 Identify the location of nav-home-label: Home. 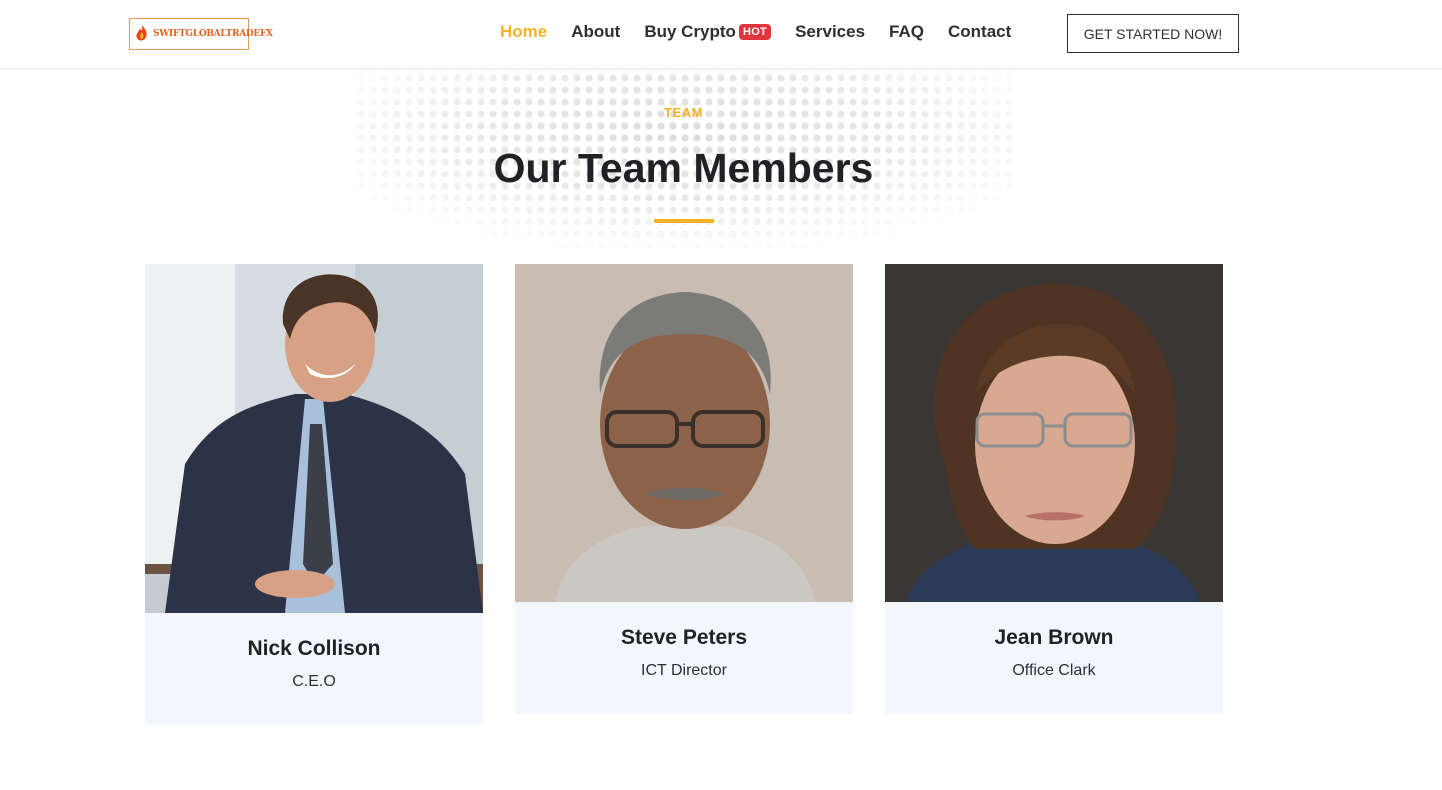
(524, 31).